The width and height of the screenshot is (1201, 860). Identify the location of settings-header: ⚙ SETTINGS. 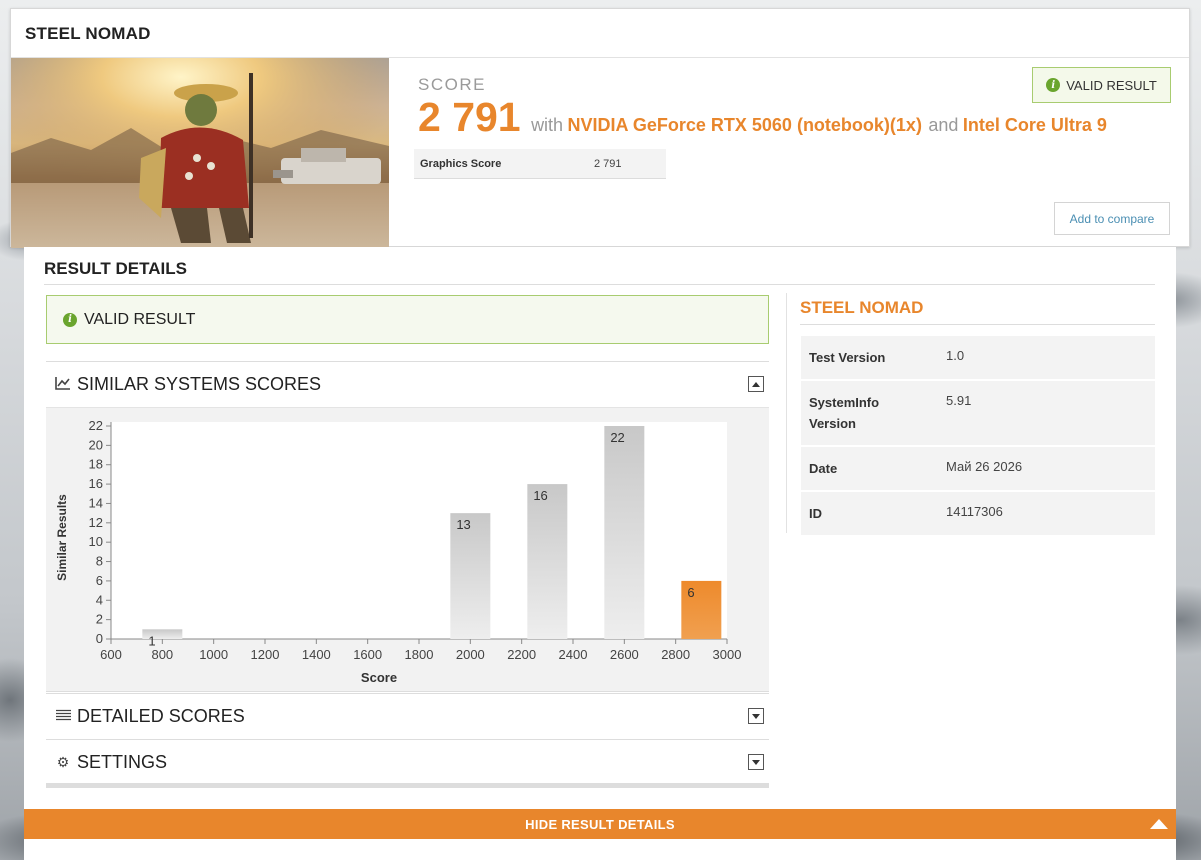
(407, 761).